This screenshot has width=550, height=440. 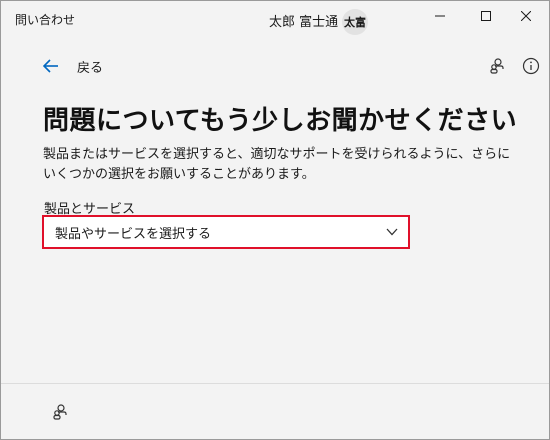 I want to click on share-button, so click(x=498, y=67).